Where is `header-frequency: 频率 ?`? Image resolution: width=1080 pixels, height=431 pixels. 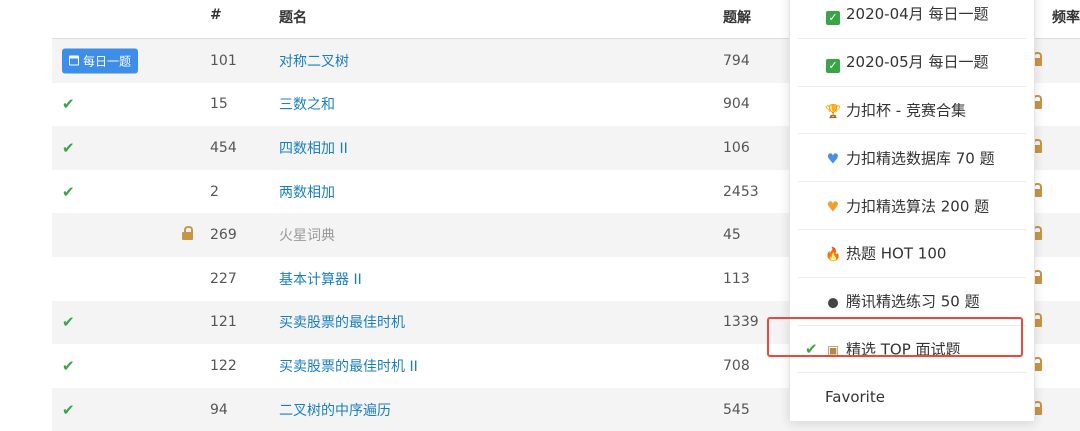 header-frequency: 频率 ? is located at coordinates (1066, 17).